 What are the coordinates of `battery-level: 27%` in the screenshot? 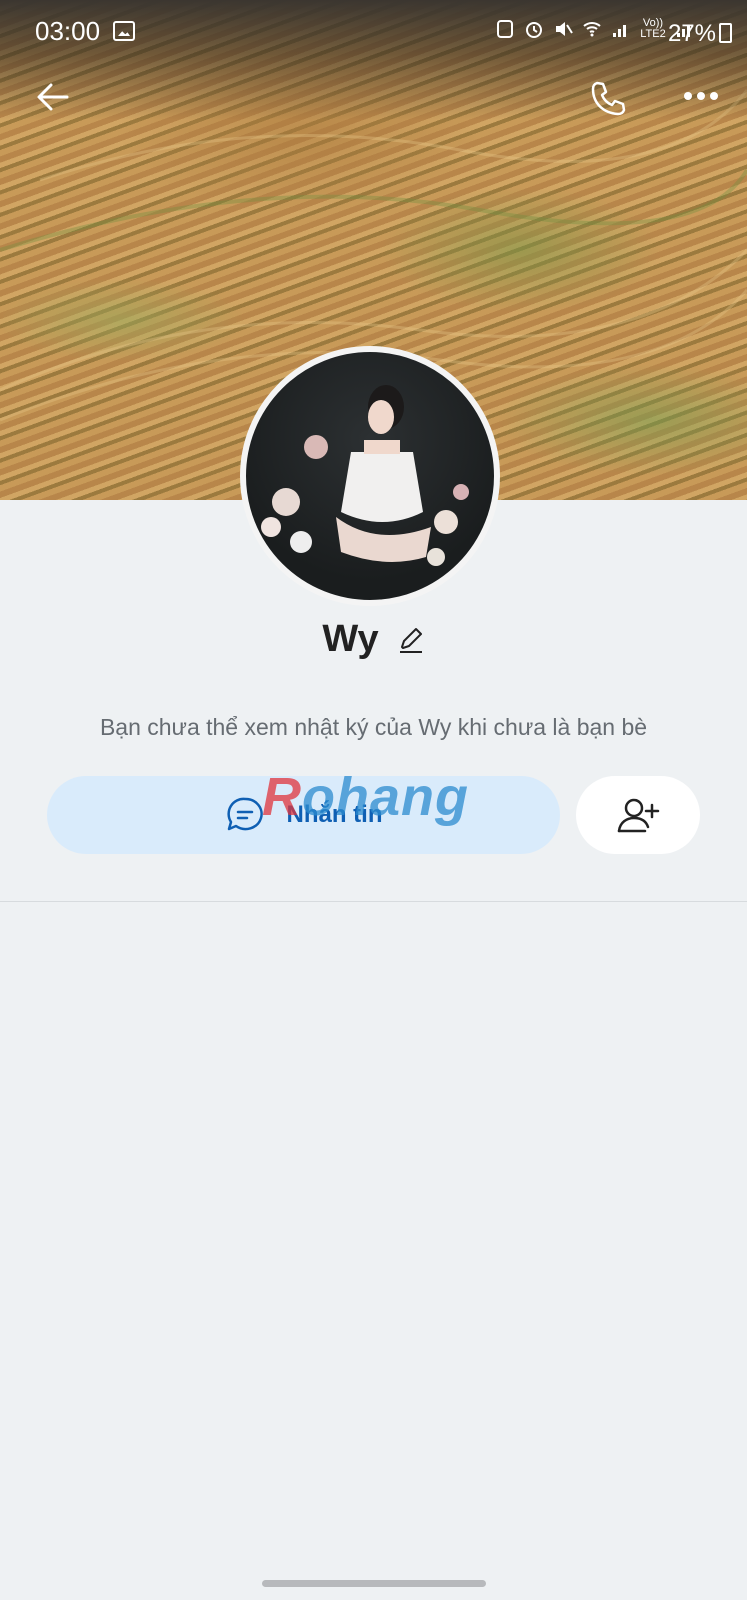 It's located at (700, 34).